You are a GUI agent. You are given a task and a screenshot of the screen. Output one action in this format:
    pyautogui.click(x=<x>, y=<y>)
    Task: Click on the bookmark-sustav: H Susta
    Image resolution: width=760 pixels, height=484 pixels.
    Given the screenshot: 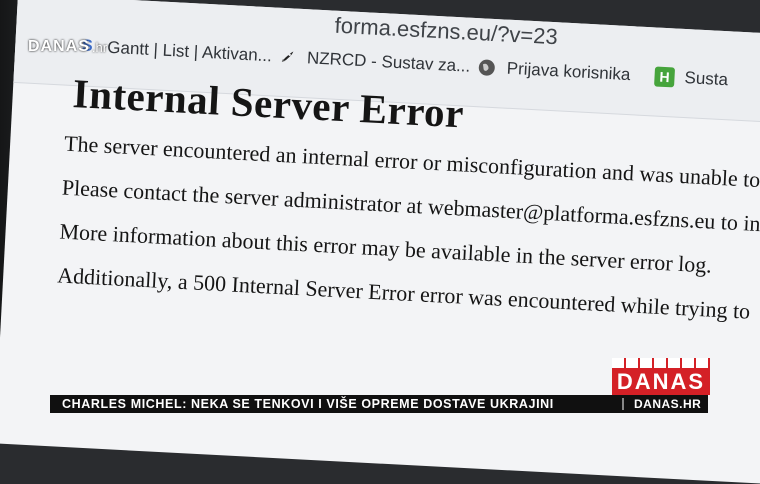 What is the action you would take?
    pyautogui.click(x=691, y=78)
    